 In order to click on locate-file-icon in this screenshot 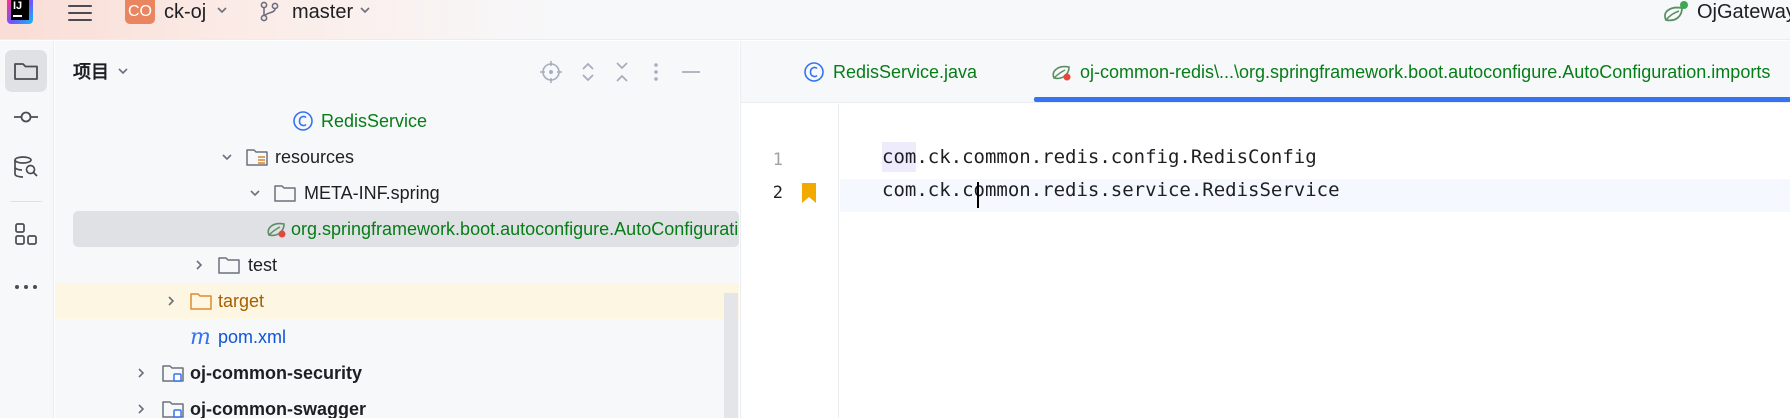, I will do `click(551, 72)`.